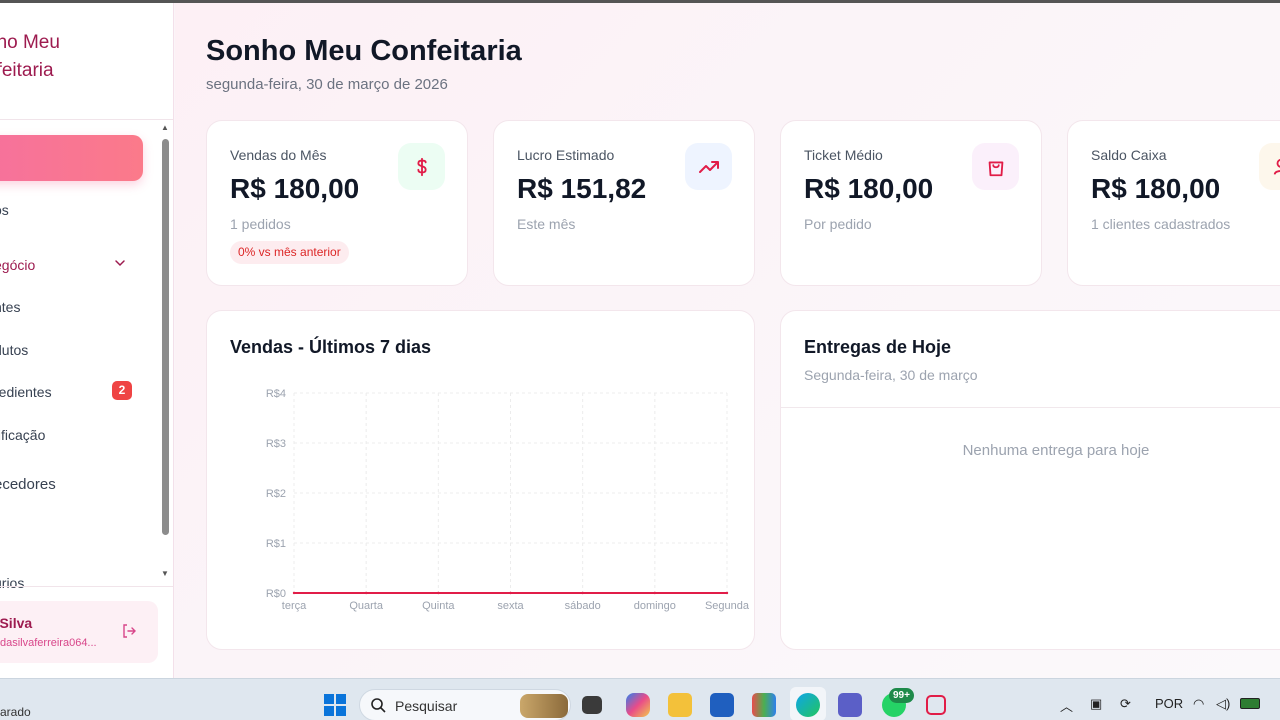 This screenshot has width=1280, height=720. What do you see at coordinates (276, 544) in the screenshot?
I see `y-tick-label: R$1` at bounding box center [276, 544].